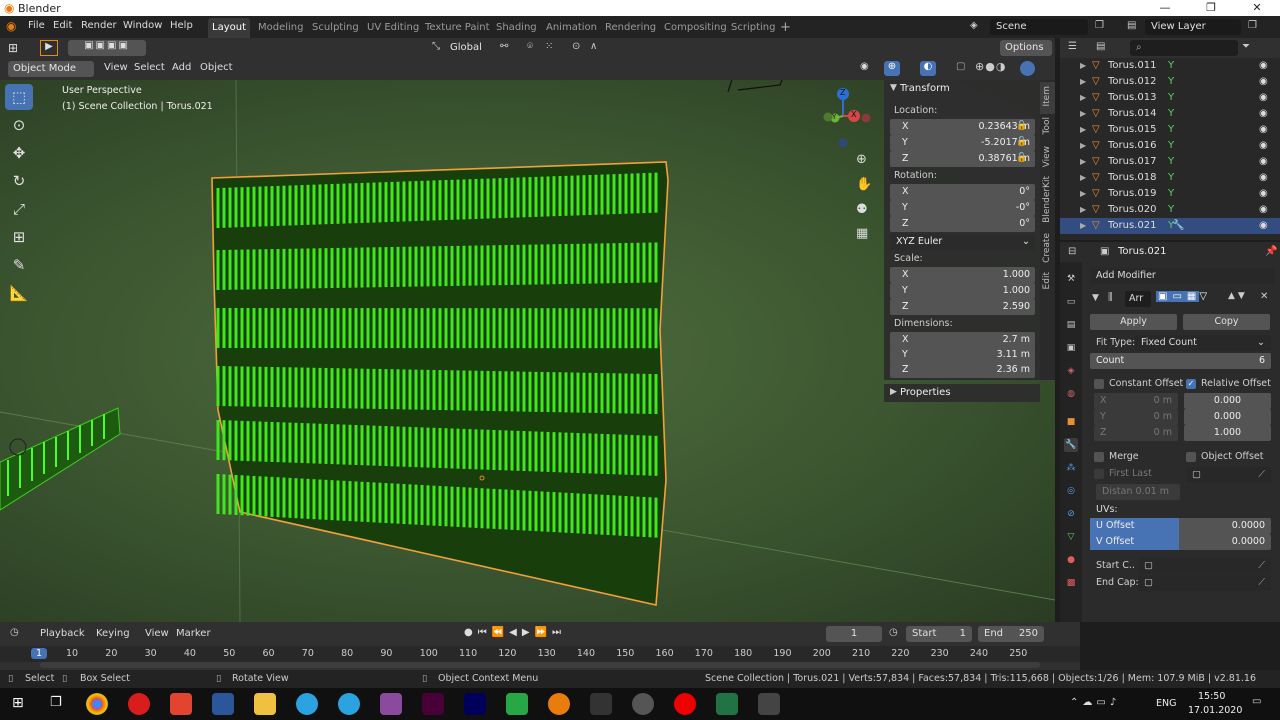 The width and height of the screenshot is (1280, 720). I want to click on tab-layout: Layout, so click(229, 28).